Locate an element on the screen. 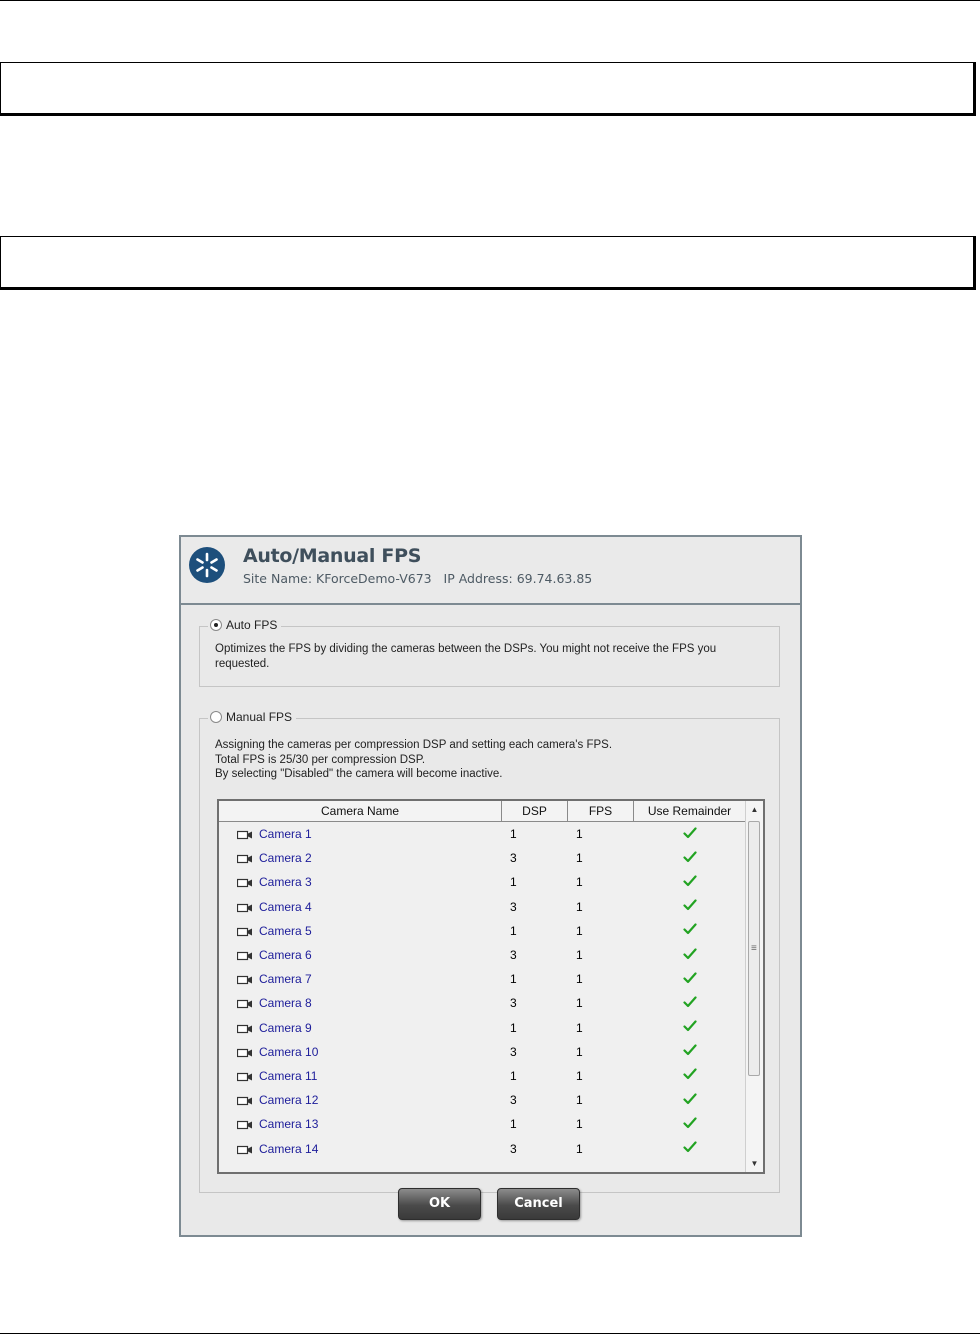 Image resolution: width=980 pixels, height=1336 pixels. camera-name: Camera 7 is located at coordinates (285, 979).